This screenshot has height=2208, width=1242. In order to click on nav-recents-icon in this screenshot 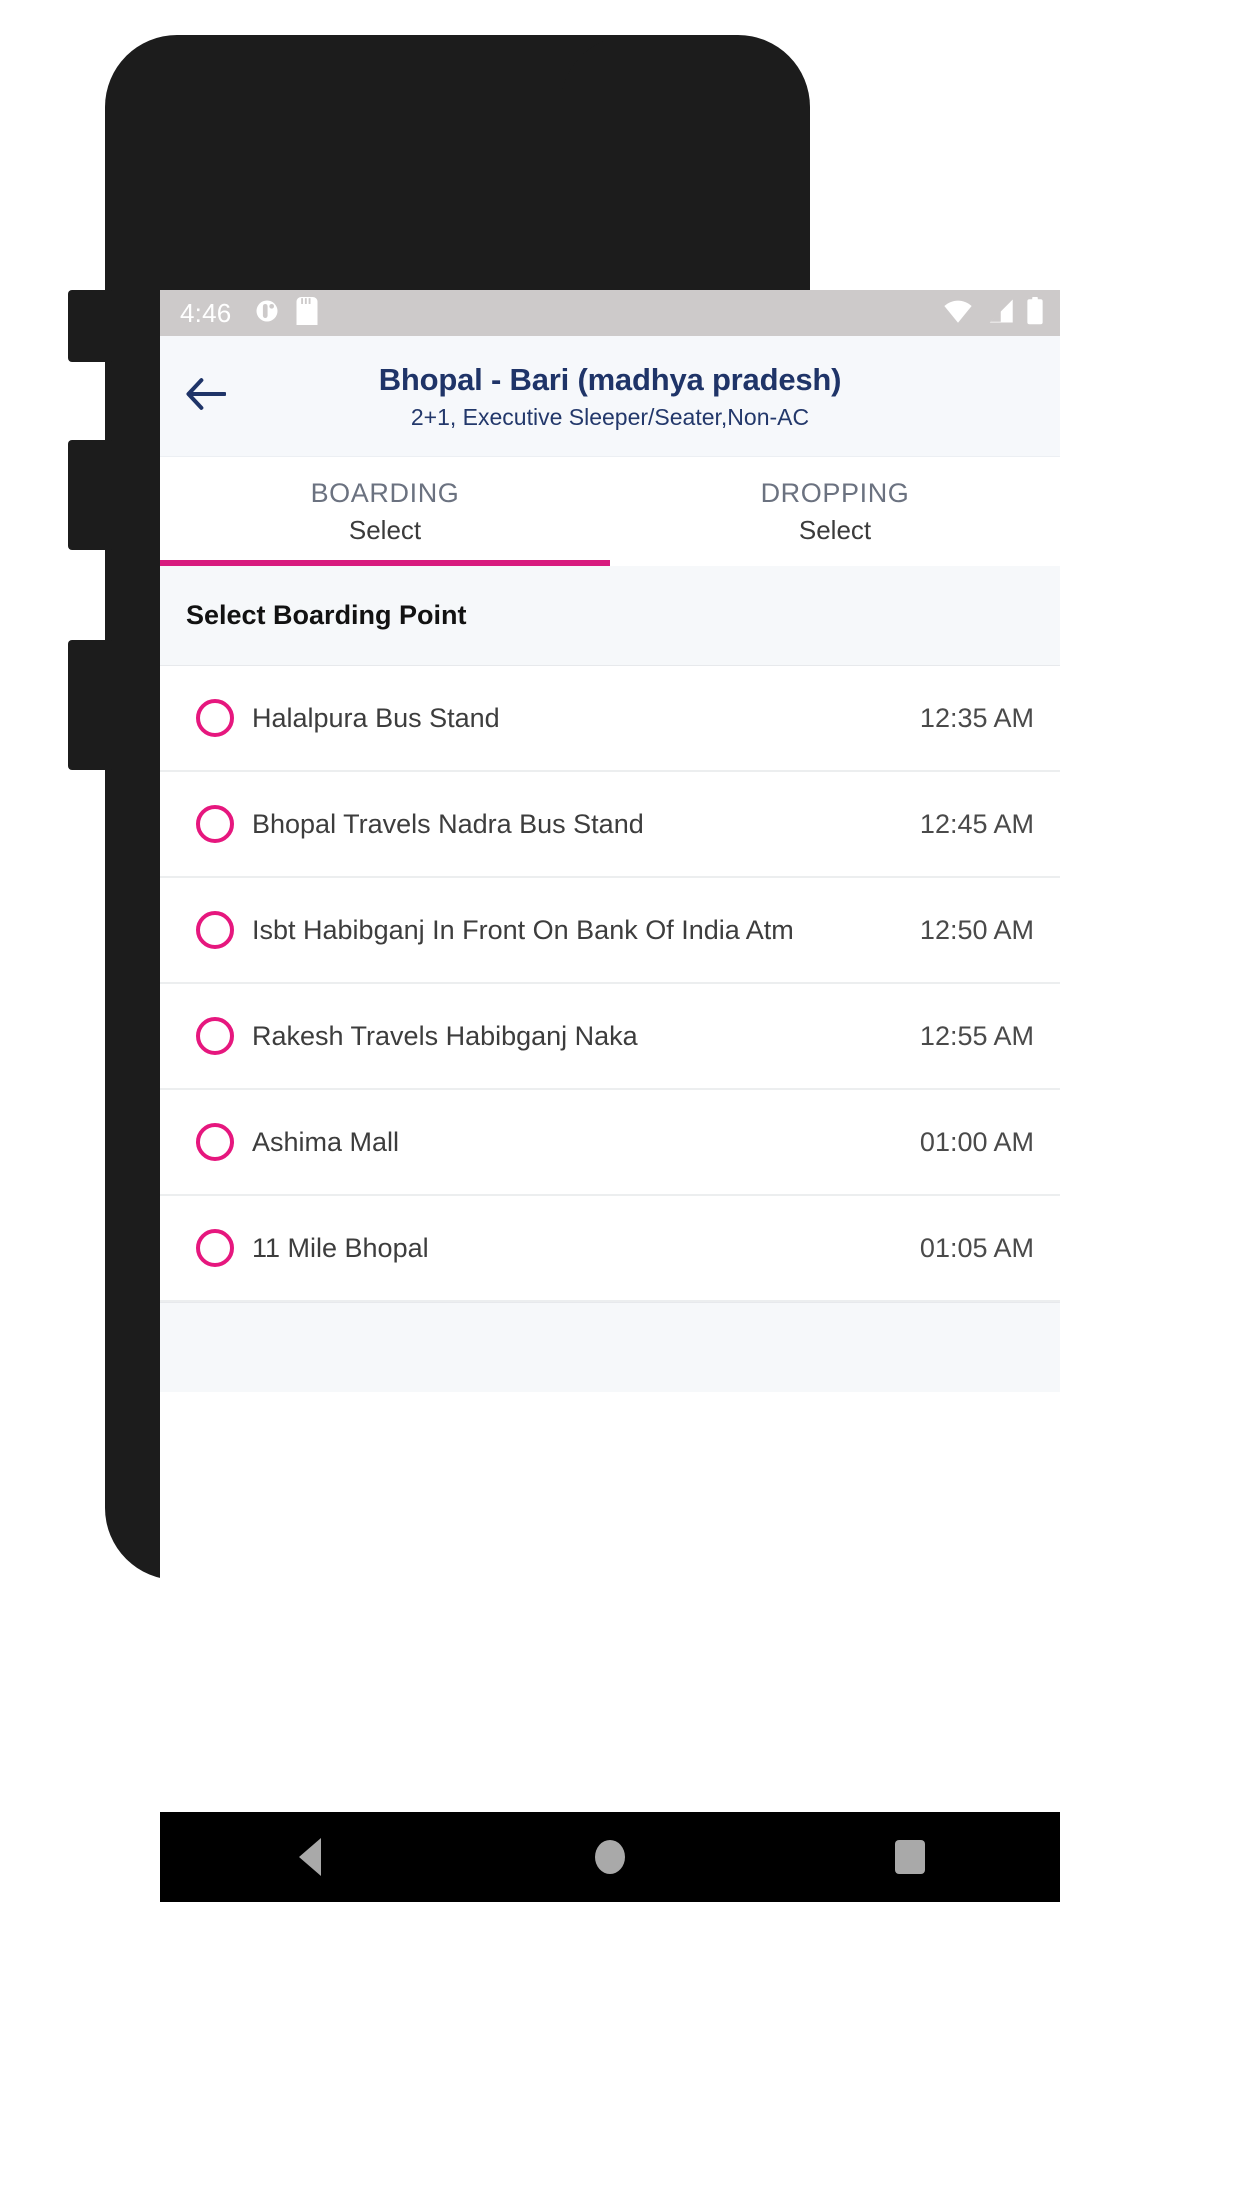, I will do `click(910, 1857)`.